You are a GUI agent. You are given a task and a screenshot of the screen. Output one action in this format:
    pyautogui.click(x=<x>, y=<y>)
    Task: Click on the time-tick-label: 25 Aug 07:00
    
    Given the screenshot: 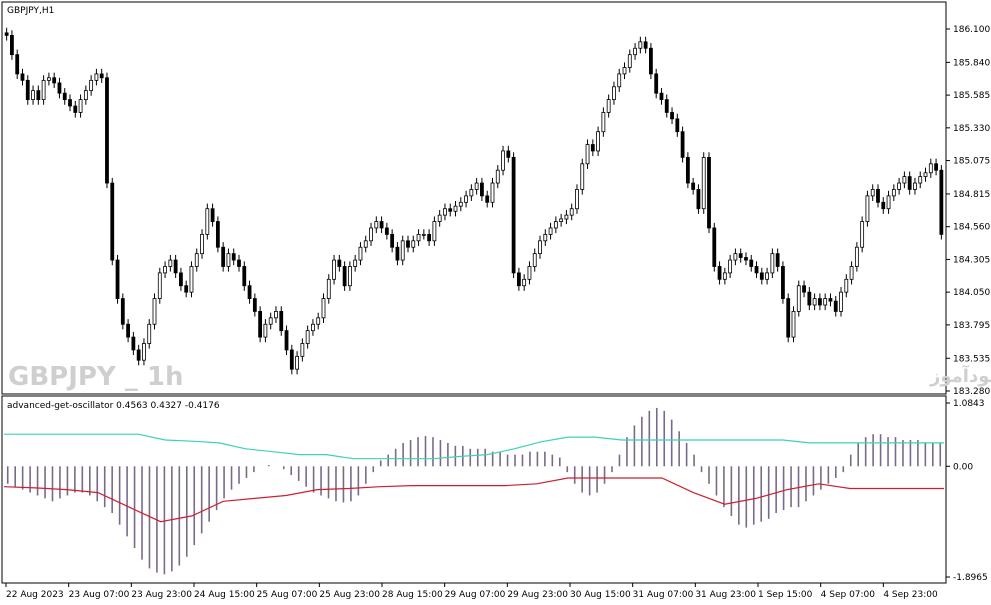 What is the action you would take?
    pyautogui.click(x=287, y=595)
    